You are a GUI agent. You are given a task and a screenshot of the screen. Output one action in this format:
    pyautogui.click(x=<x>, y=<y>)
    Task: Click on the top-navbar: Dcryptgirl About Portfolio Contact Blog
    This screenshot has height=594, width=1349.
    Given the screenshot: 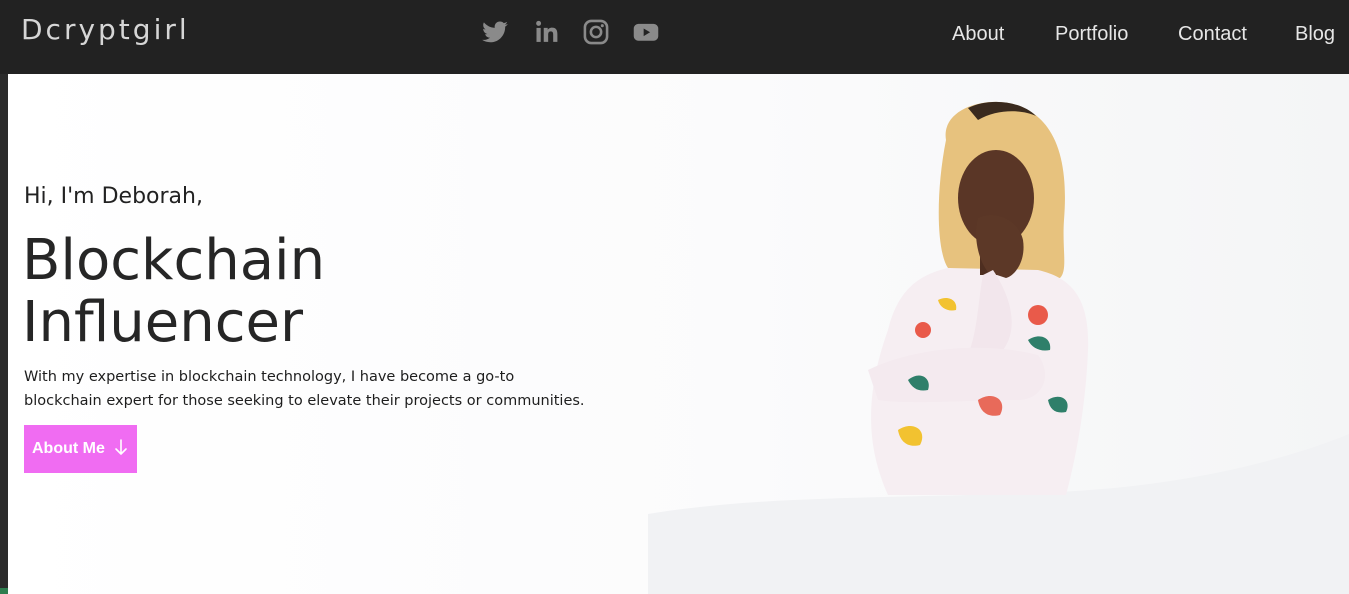 What is the action you would take?
    pyautogui.click(x=674, y=37)
    